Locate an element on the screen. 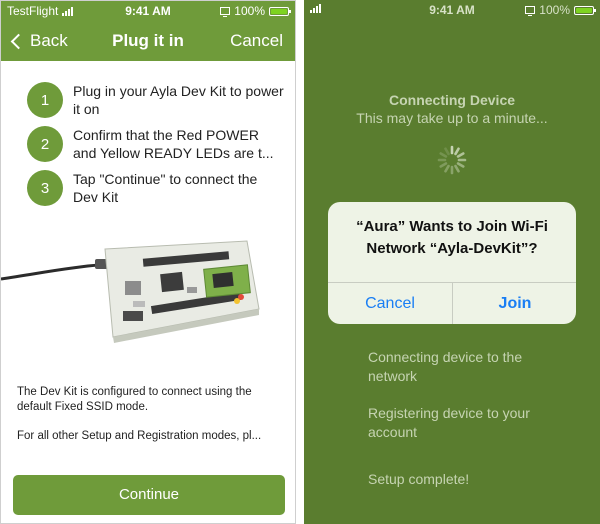 This screenshot has width=600, height=524. status-bar: 9:41 AM 100% is located at coordinates (452, 10).